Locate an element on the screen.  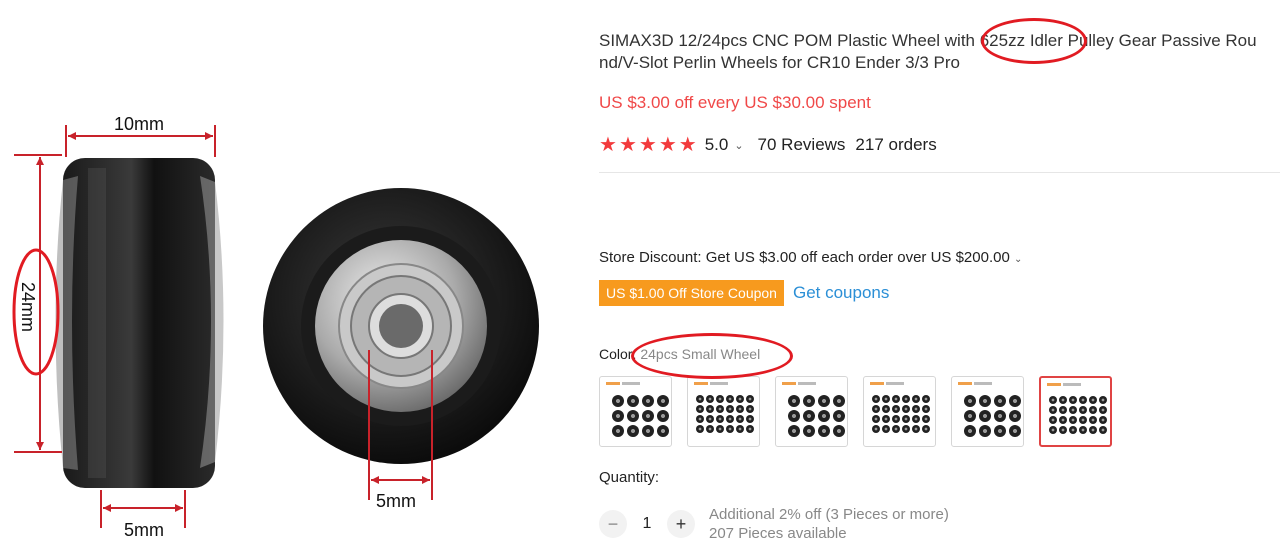
coupon-row: US $1.00 Off Store Coupon Get coupons is located at coordinates (744, 293).